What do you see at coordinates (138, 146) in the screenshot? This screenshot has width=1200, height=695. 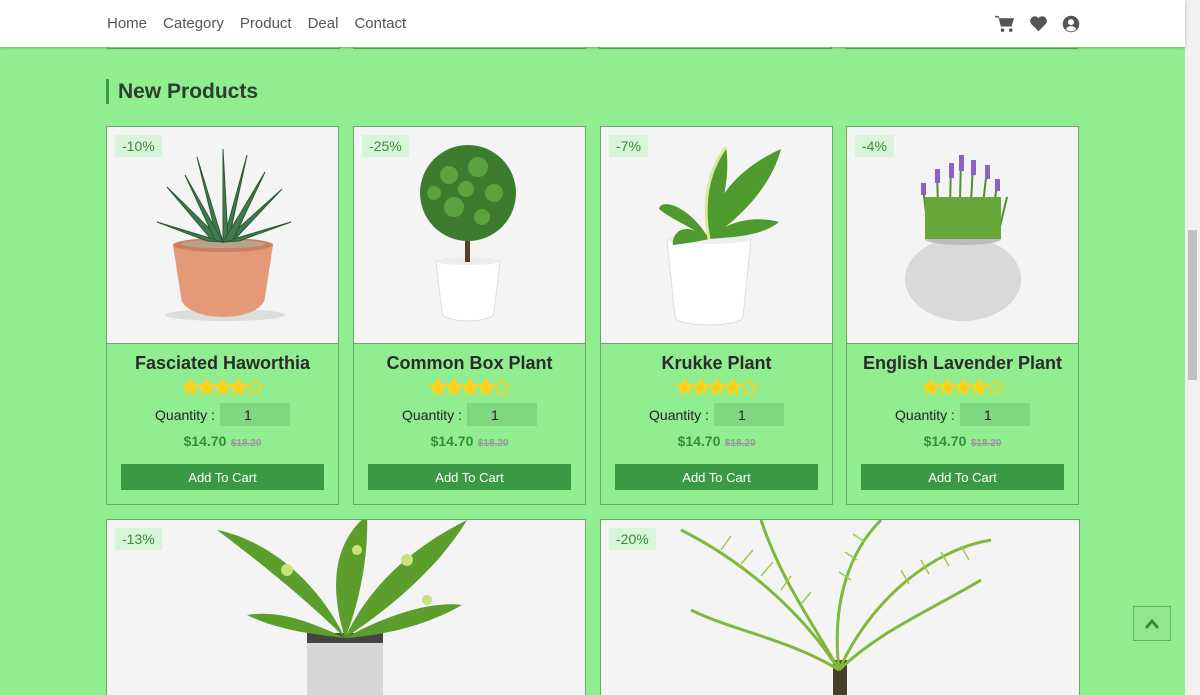 I see `discount-badge: -10%` at bounding box center [138, 146].